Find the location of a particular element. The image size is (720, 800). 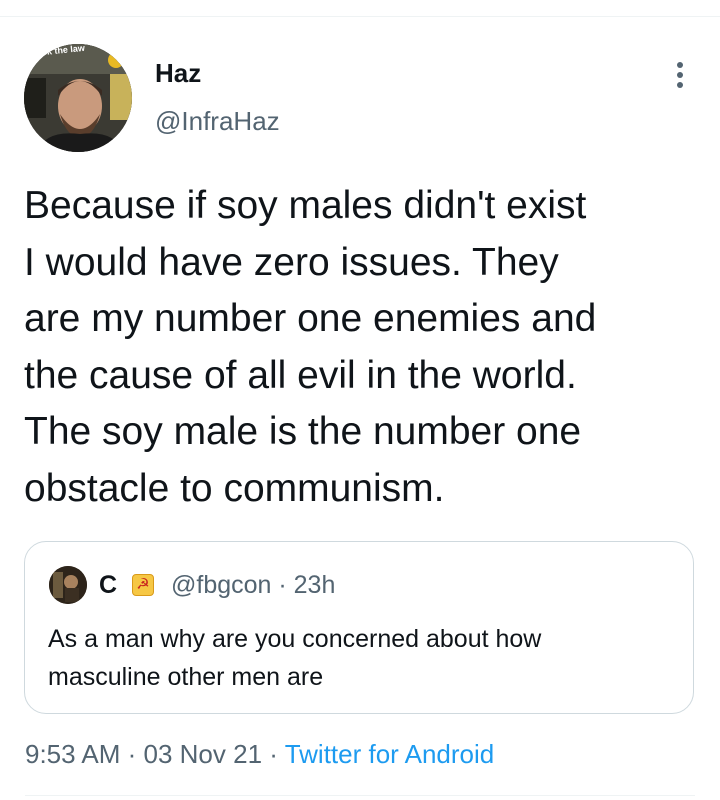

quoted-avatar-image is located at coordinates (68, 585).